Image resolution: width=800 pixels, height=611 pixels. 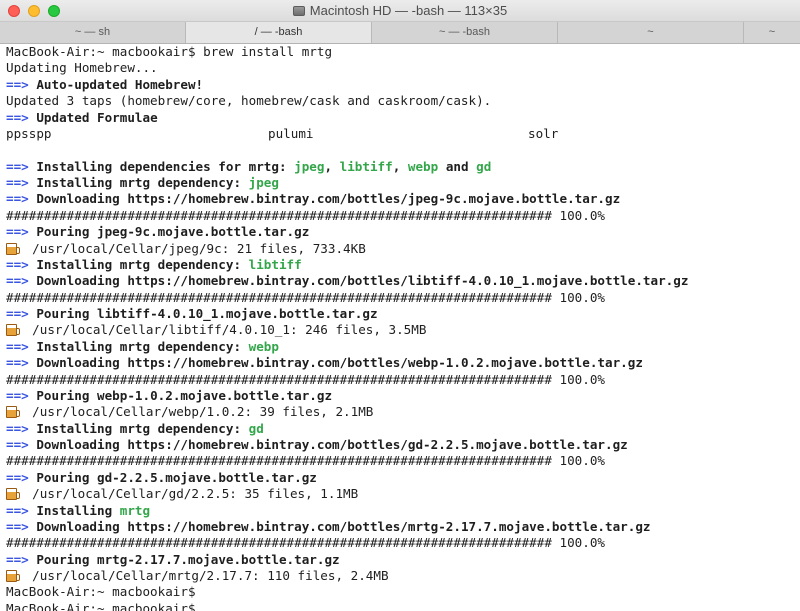 What do you see at coordinates (105, 84) in the screenshot?
I see `terminal-line: ==> Auto-updated Homebrew!` at bounding box center [105, 84].